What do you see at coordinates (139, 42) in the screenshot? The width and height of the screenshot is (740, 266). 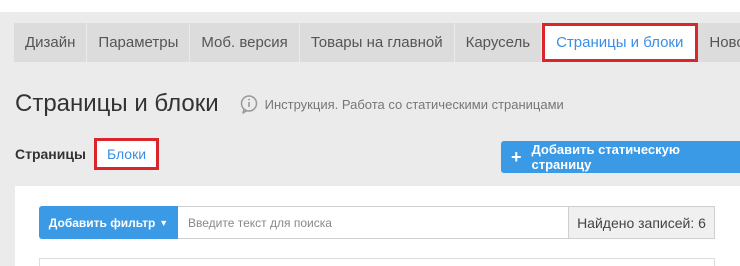 I see `tab-parameters: Параметры` at bounding box center [139, 42].